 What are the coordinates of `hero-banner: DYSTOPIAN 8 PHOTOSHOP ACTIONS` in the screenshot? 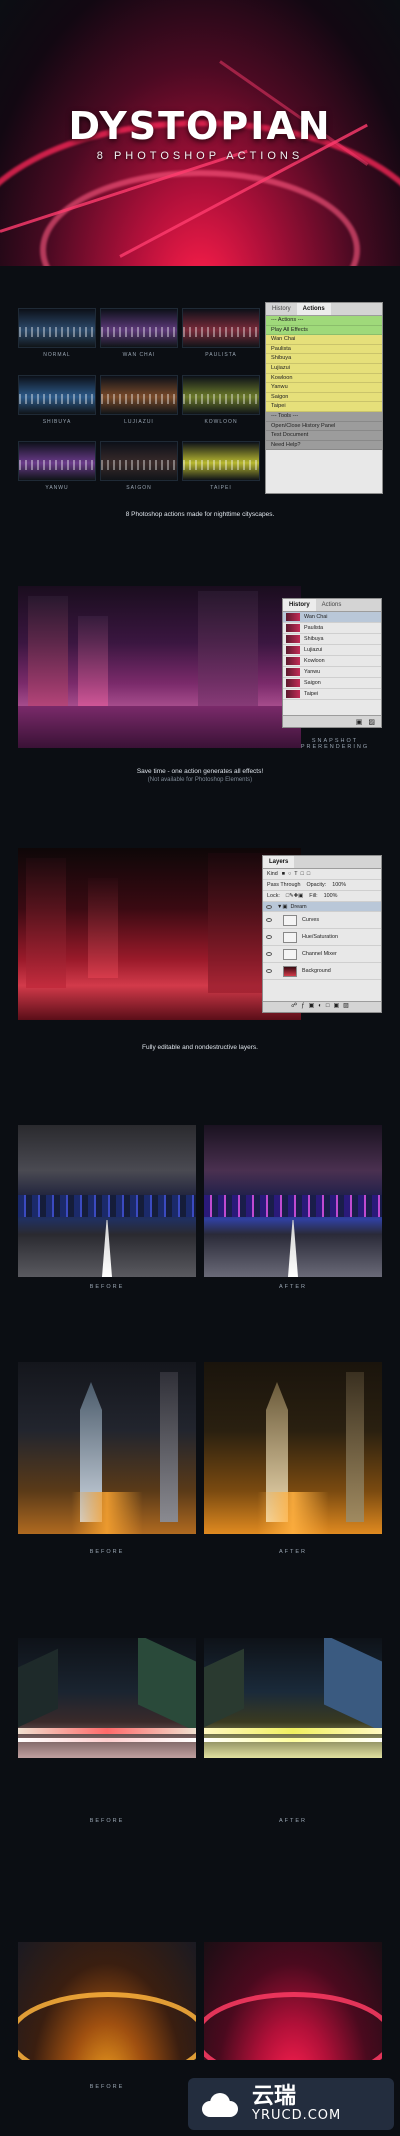 It's located at (200, 133).